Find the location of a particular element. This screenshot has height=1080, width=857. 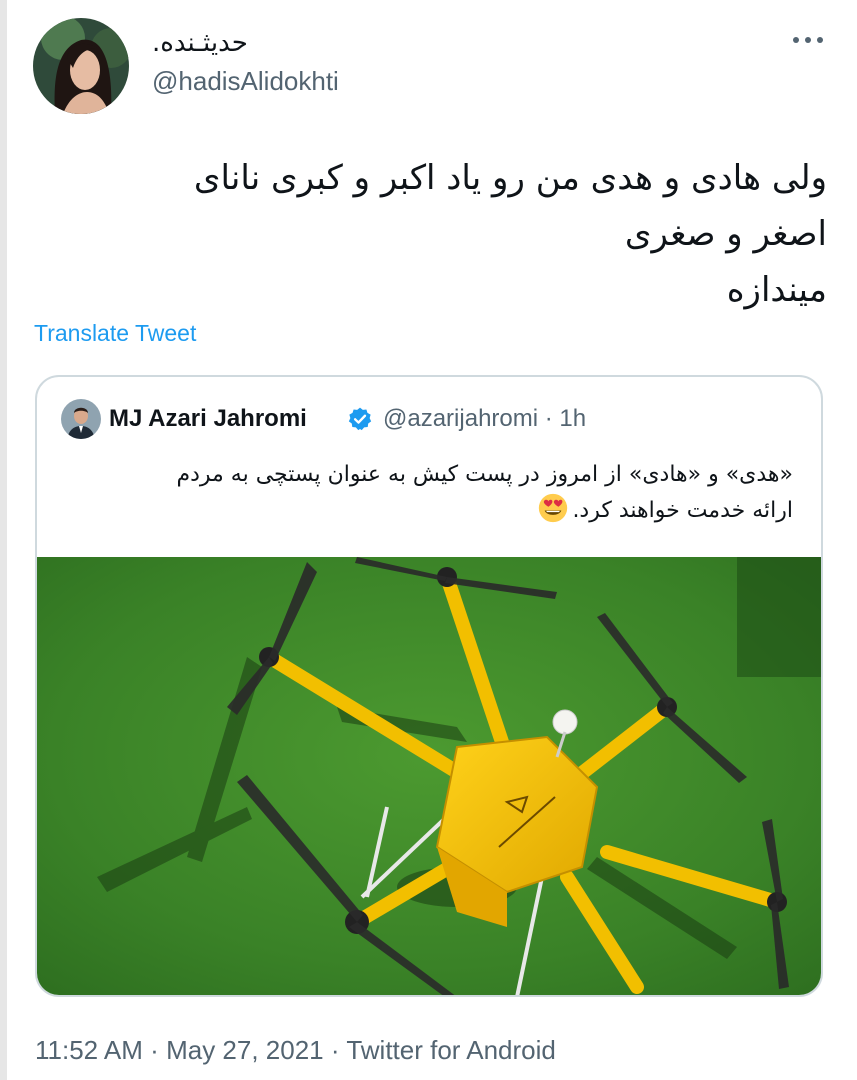

window-edge is located at coordinates (3, 540).